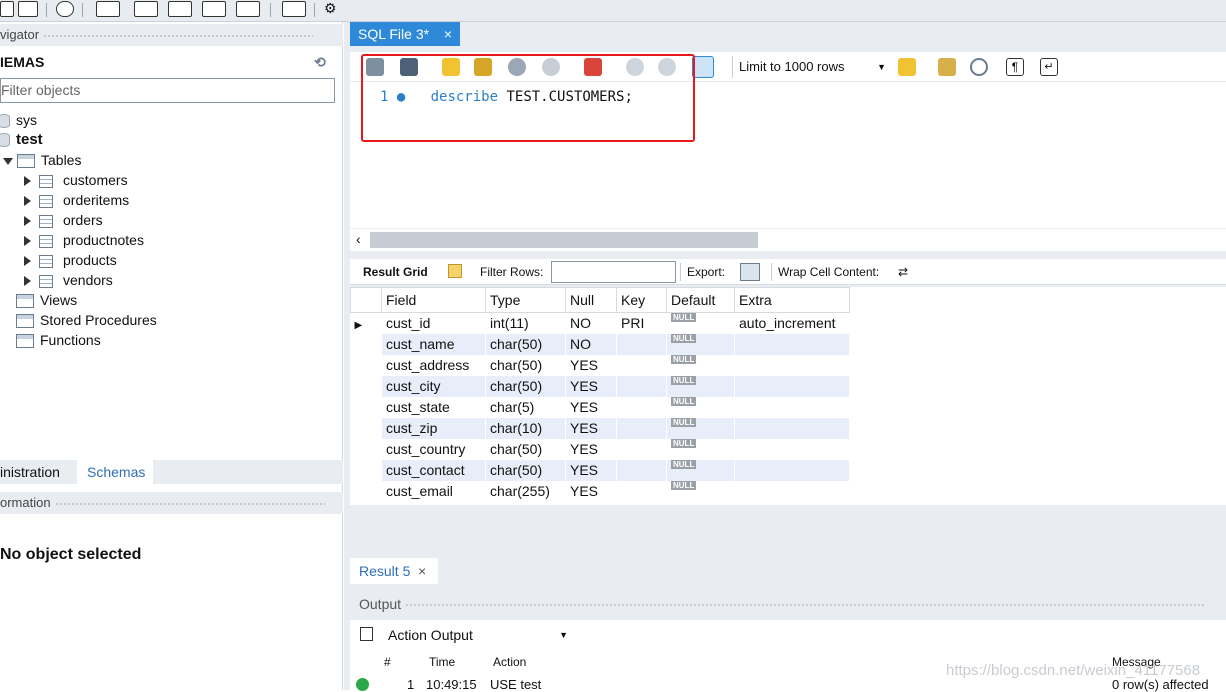 The width and height of the screenshot is (1226, 692). What do you see at coordinates (641, 323) in the screenshot?
I see `cell-key: PRI` at bounding box center [641, 323].